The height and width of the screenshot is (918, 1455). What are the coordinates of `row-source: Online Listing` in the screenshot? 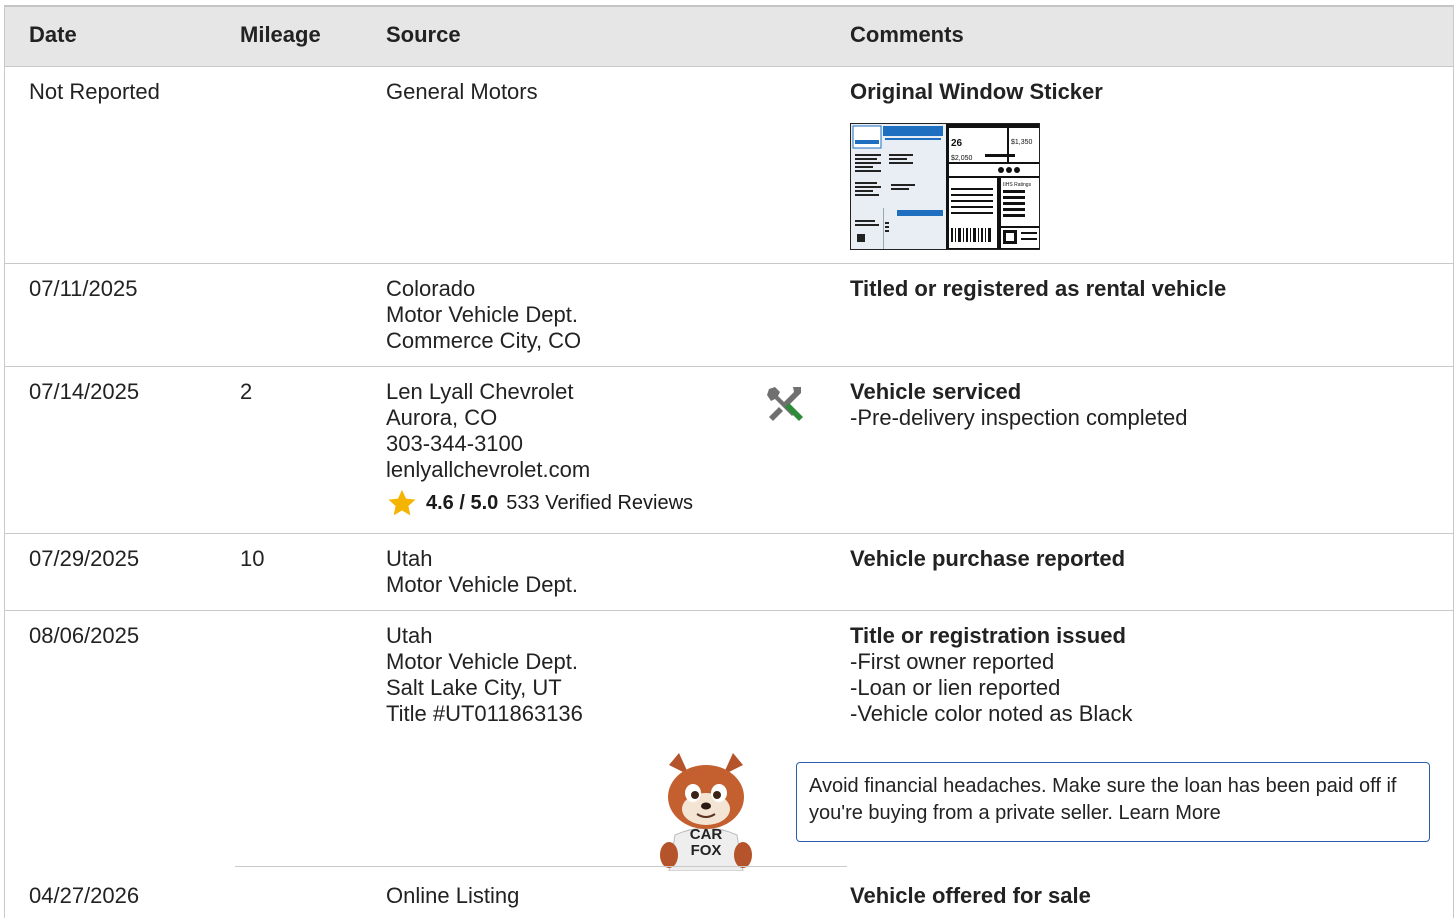 It's located at (453, 895).